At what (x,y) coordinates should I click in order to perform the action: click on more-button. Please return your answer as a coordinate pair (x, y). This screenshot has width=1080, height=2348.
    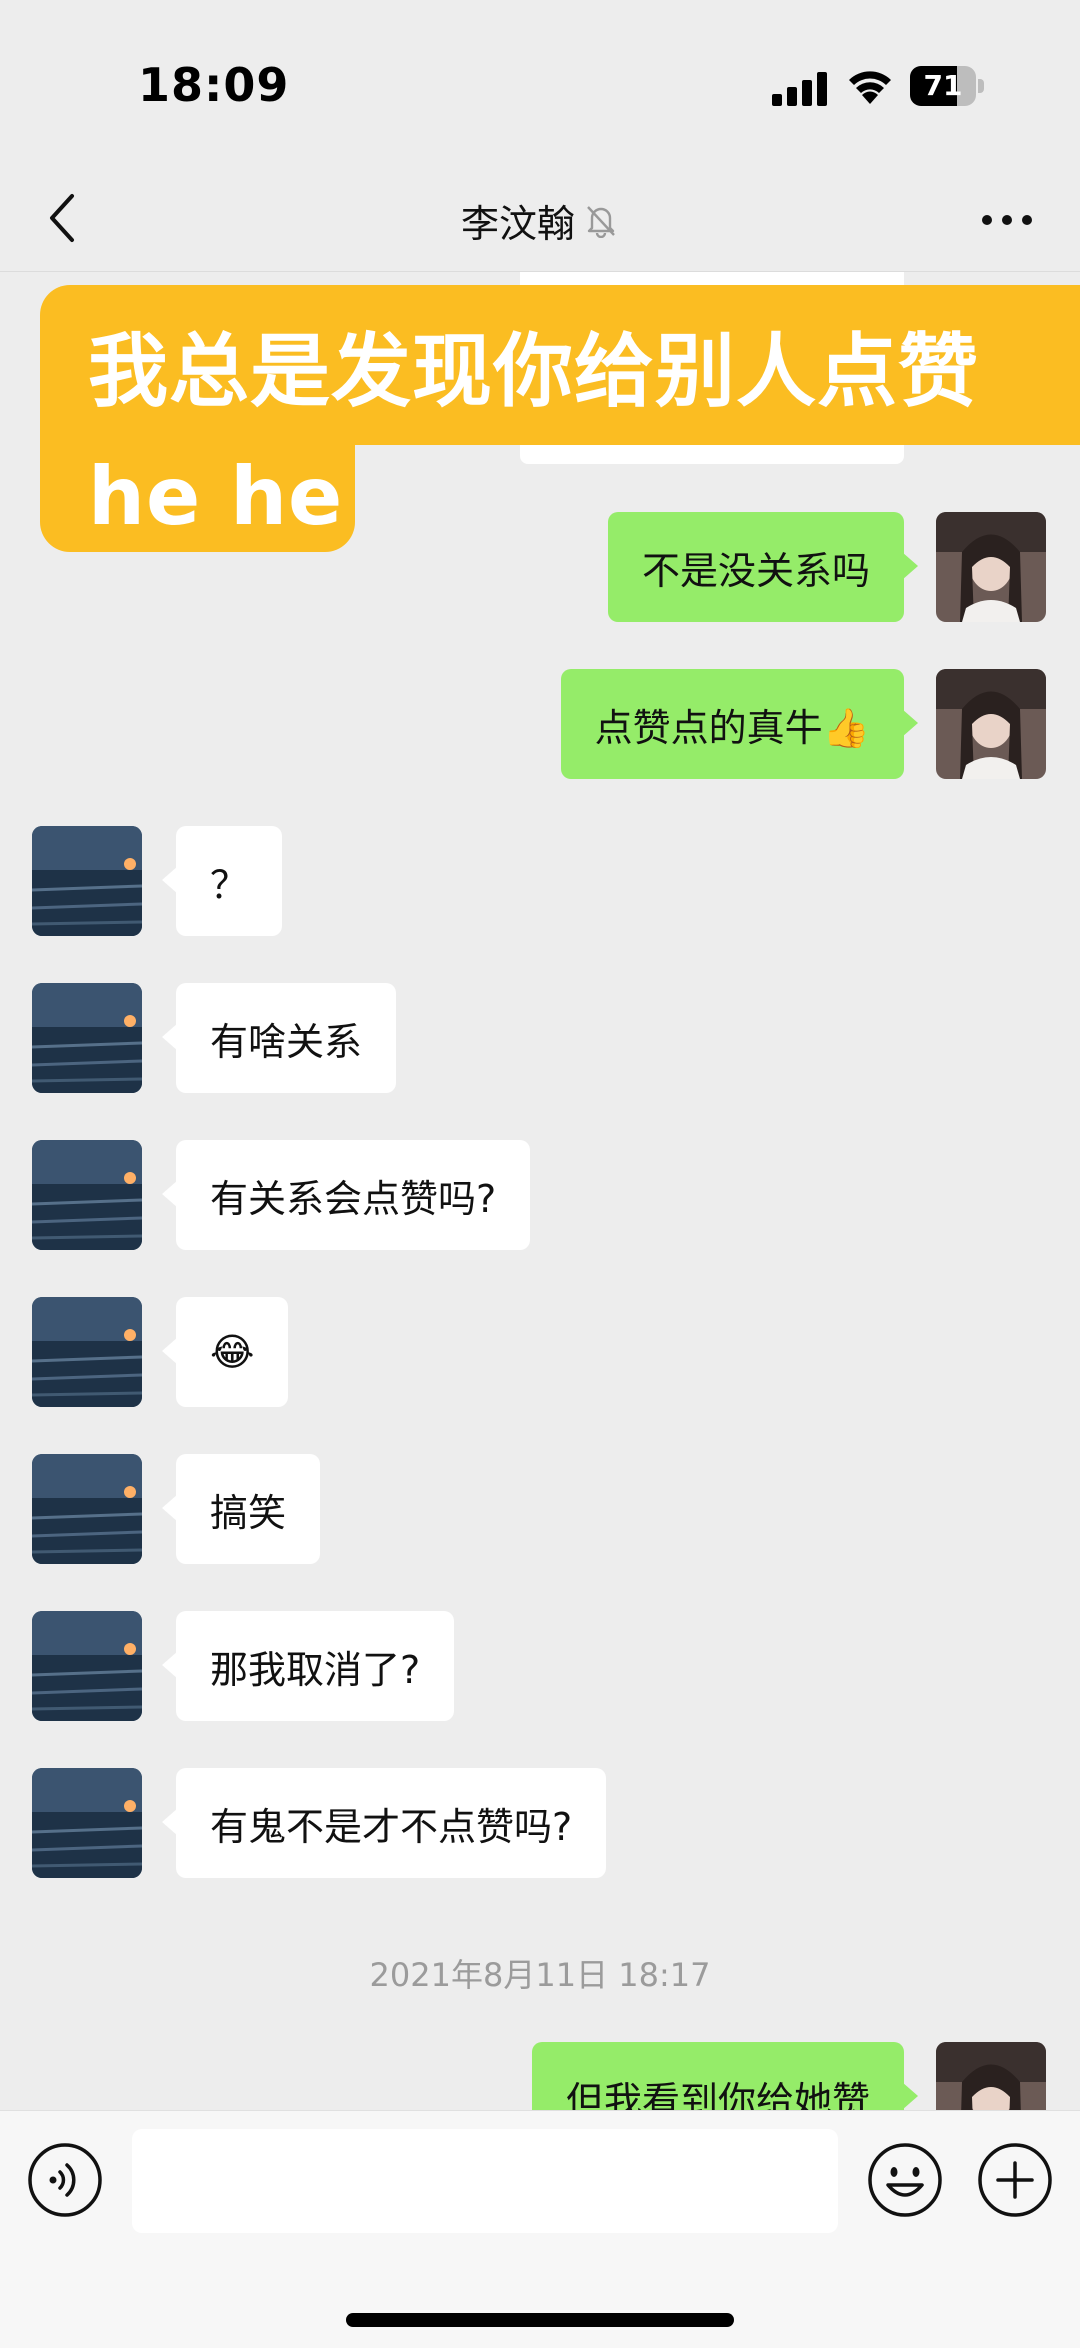
    Looking at the image, I should click on (1007, 220).